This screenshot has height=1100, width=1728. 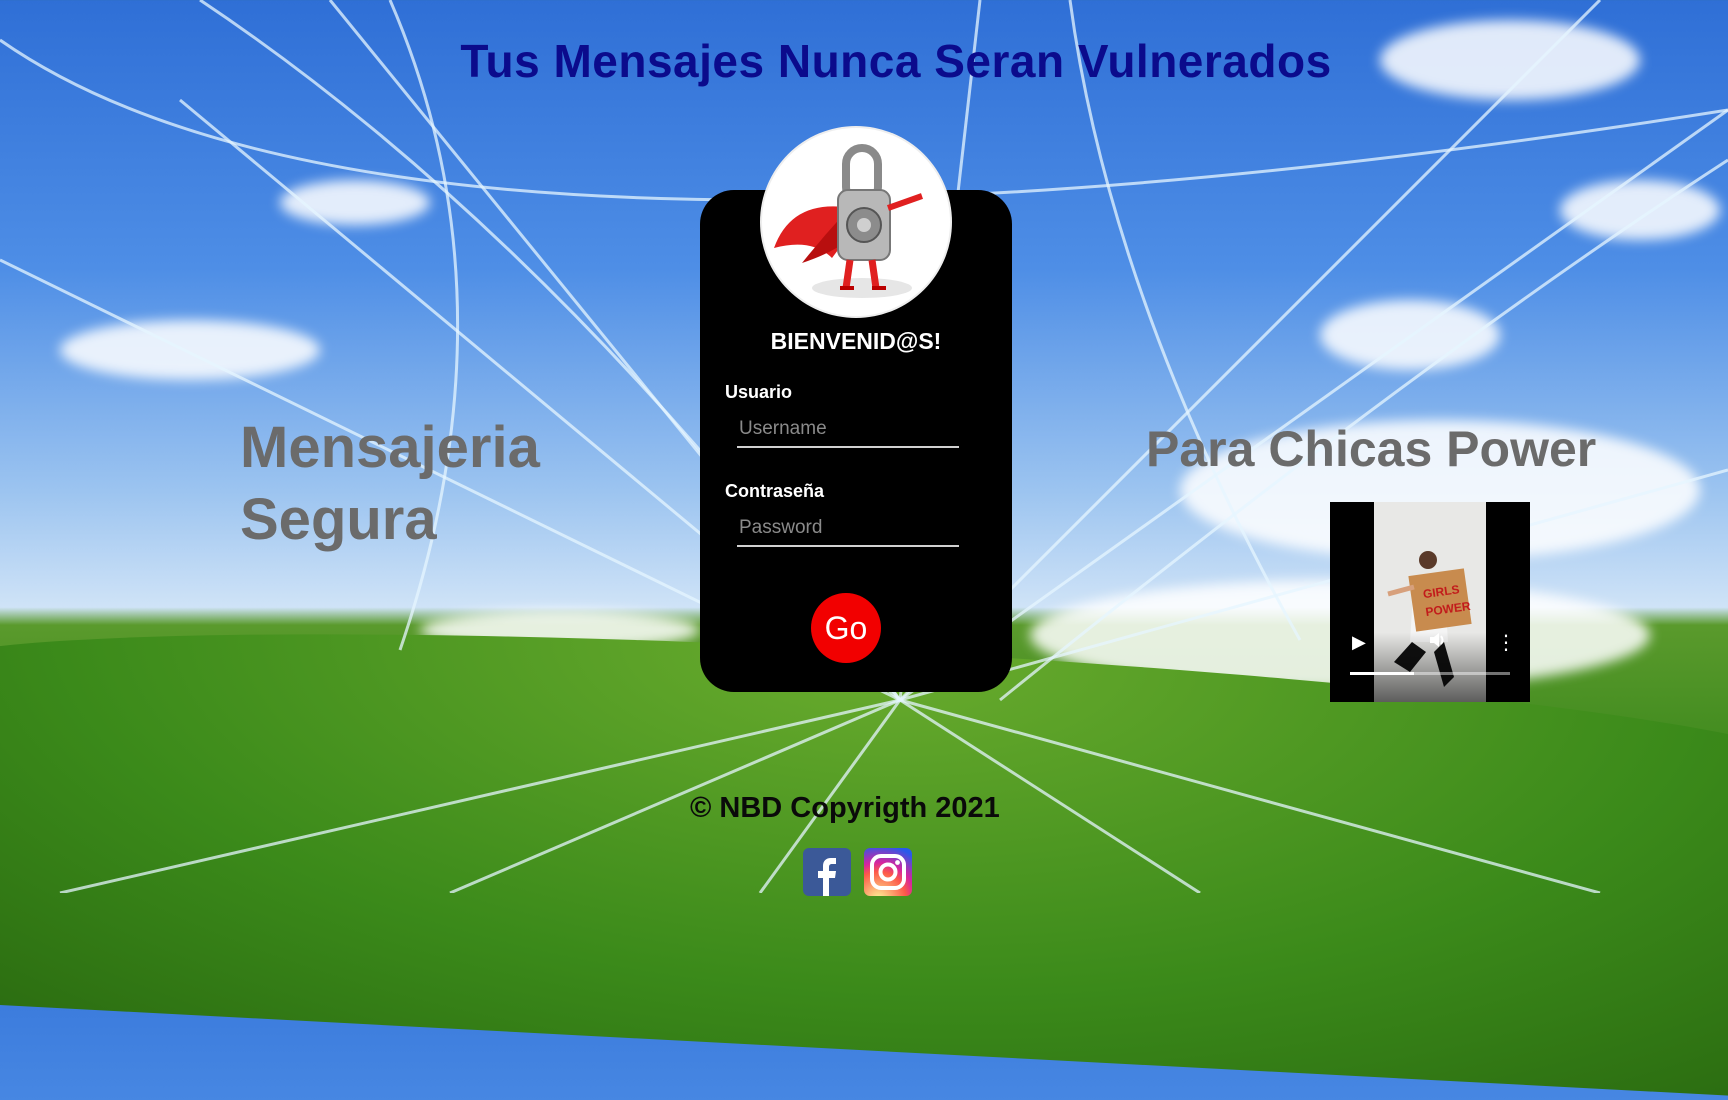 What do you see at coordinates (338, 519) in the screenshot?
I see `left-tagline-line2: Segura` at bounding box center [338, 519].